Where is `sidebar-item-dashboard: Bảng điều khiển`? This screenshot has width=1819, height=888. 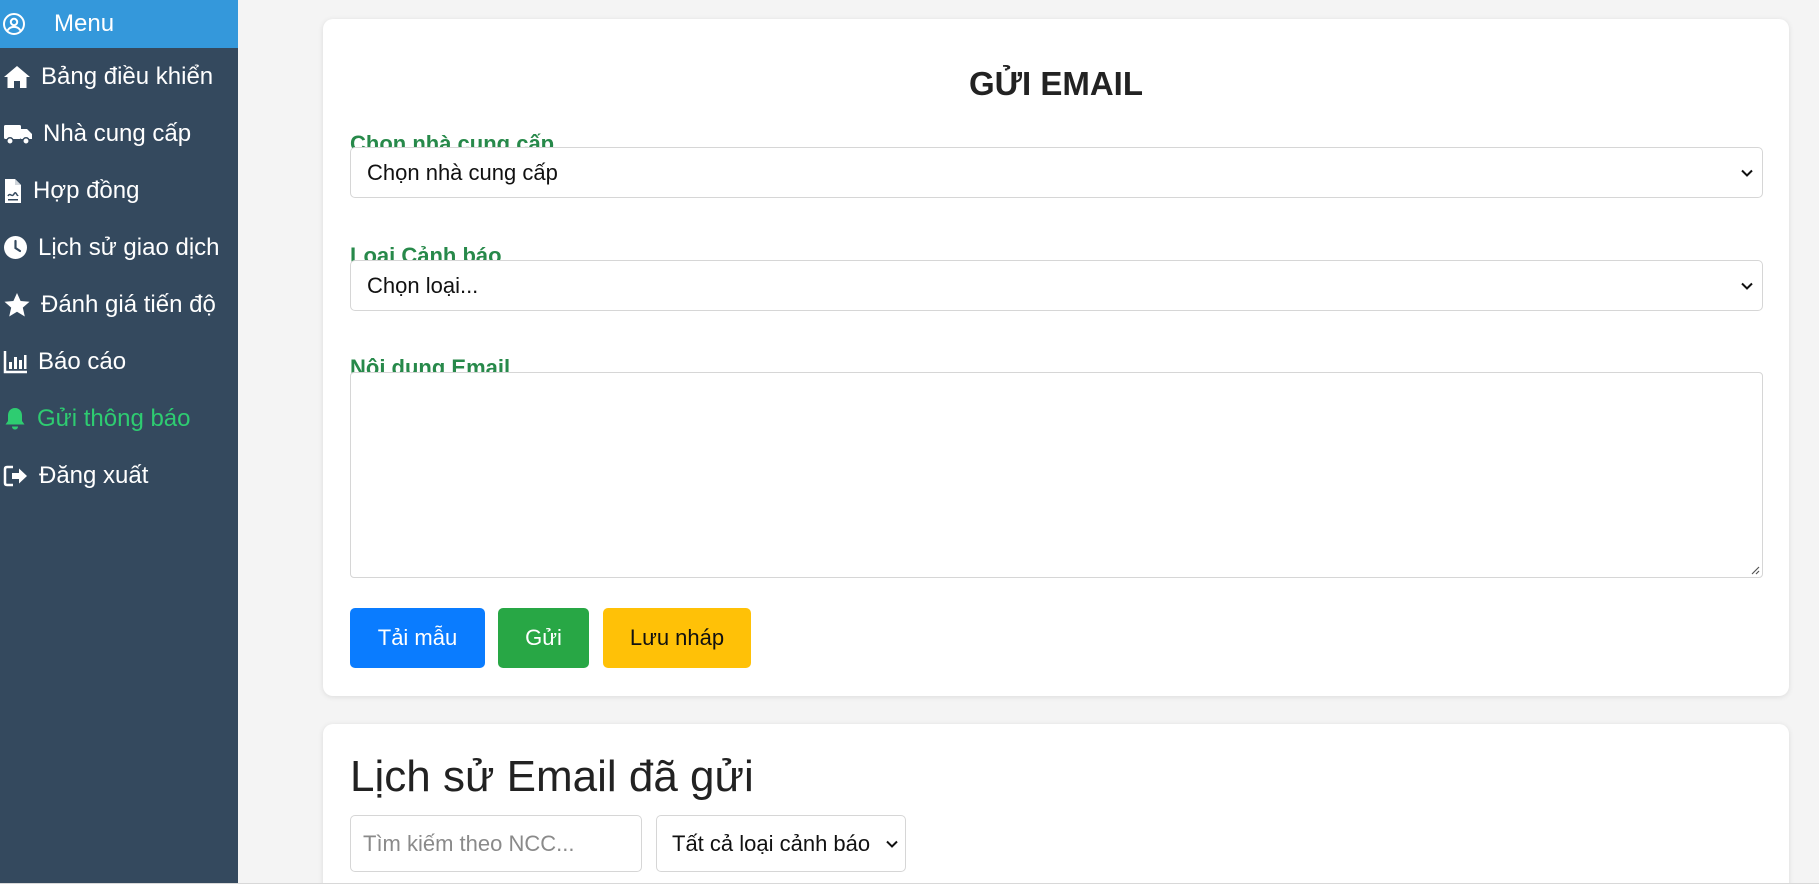 sidebar-item-dashboard: Bảng điều khiển is located at coordinates (119, 76).